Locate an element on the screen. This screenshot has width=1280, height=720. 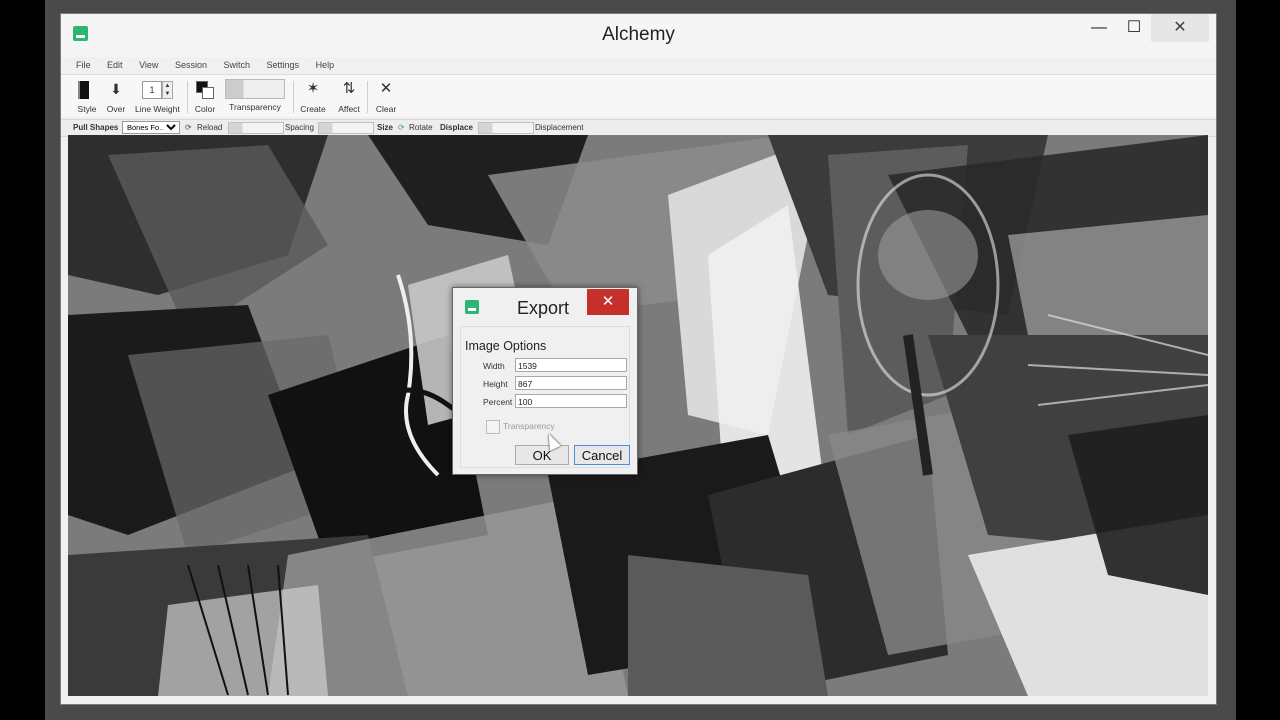
reload-icon: ⟳ is located at coordinates (188, 127).